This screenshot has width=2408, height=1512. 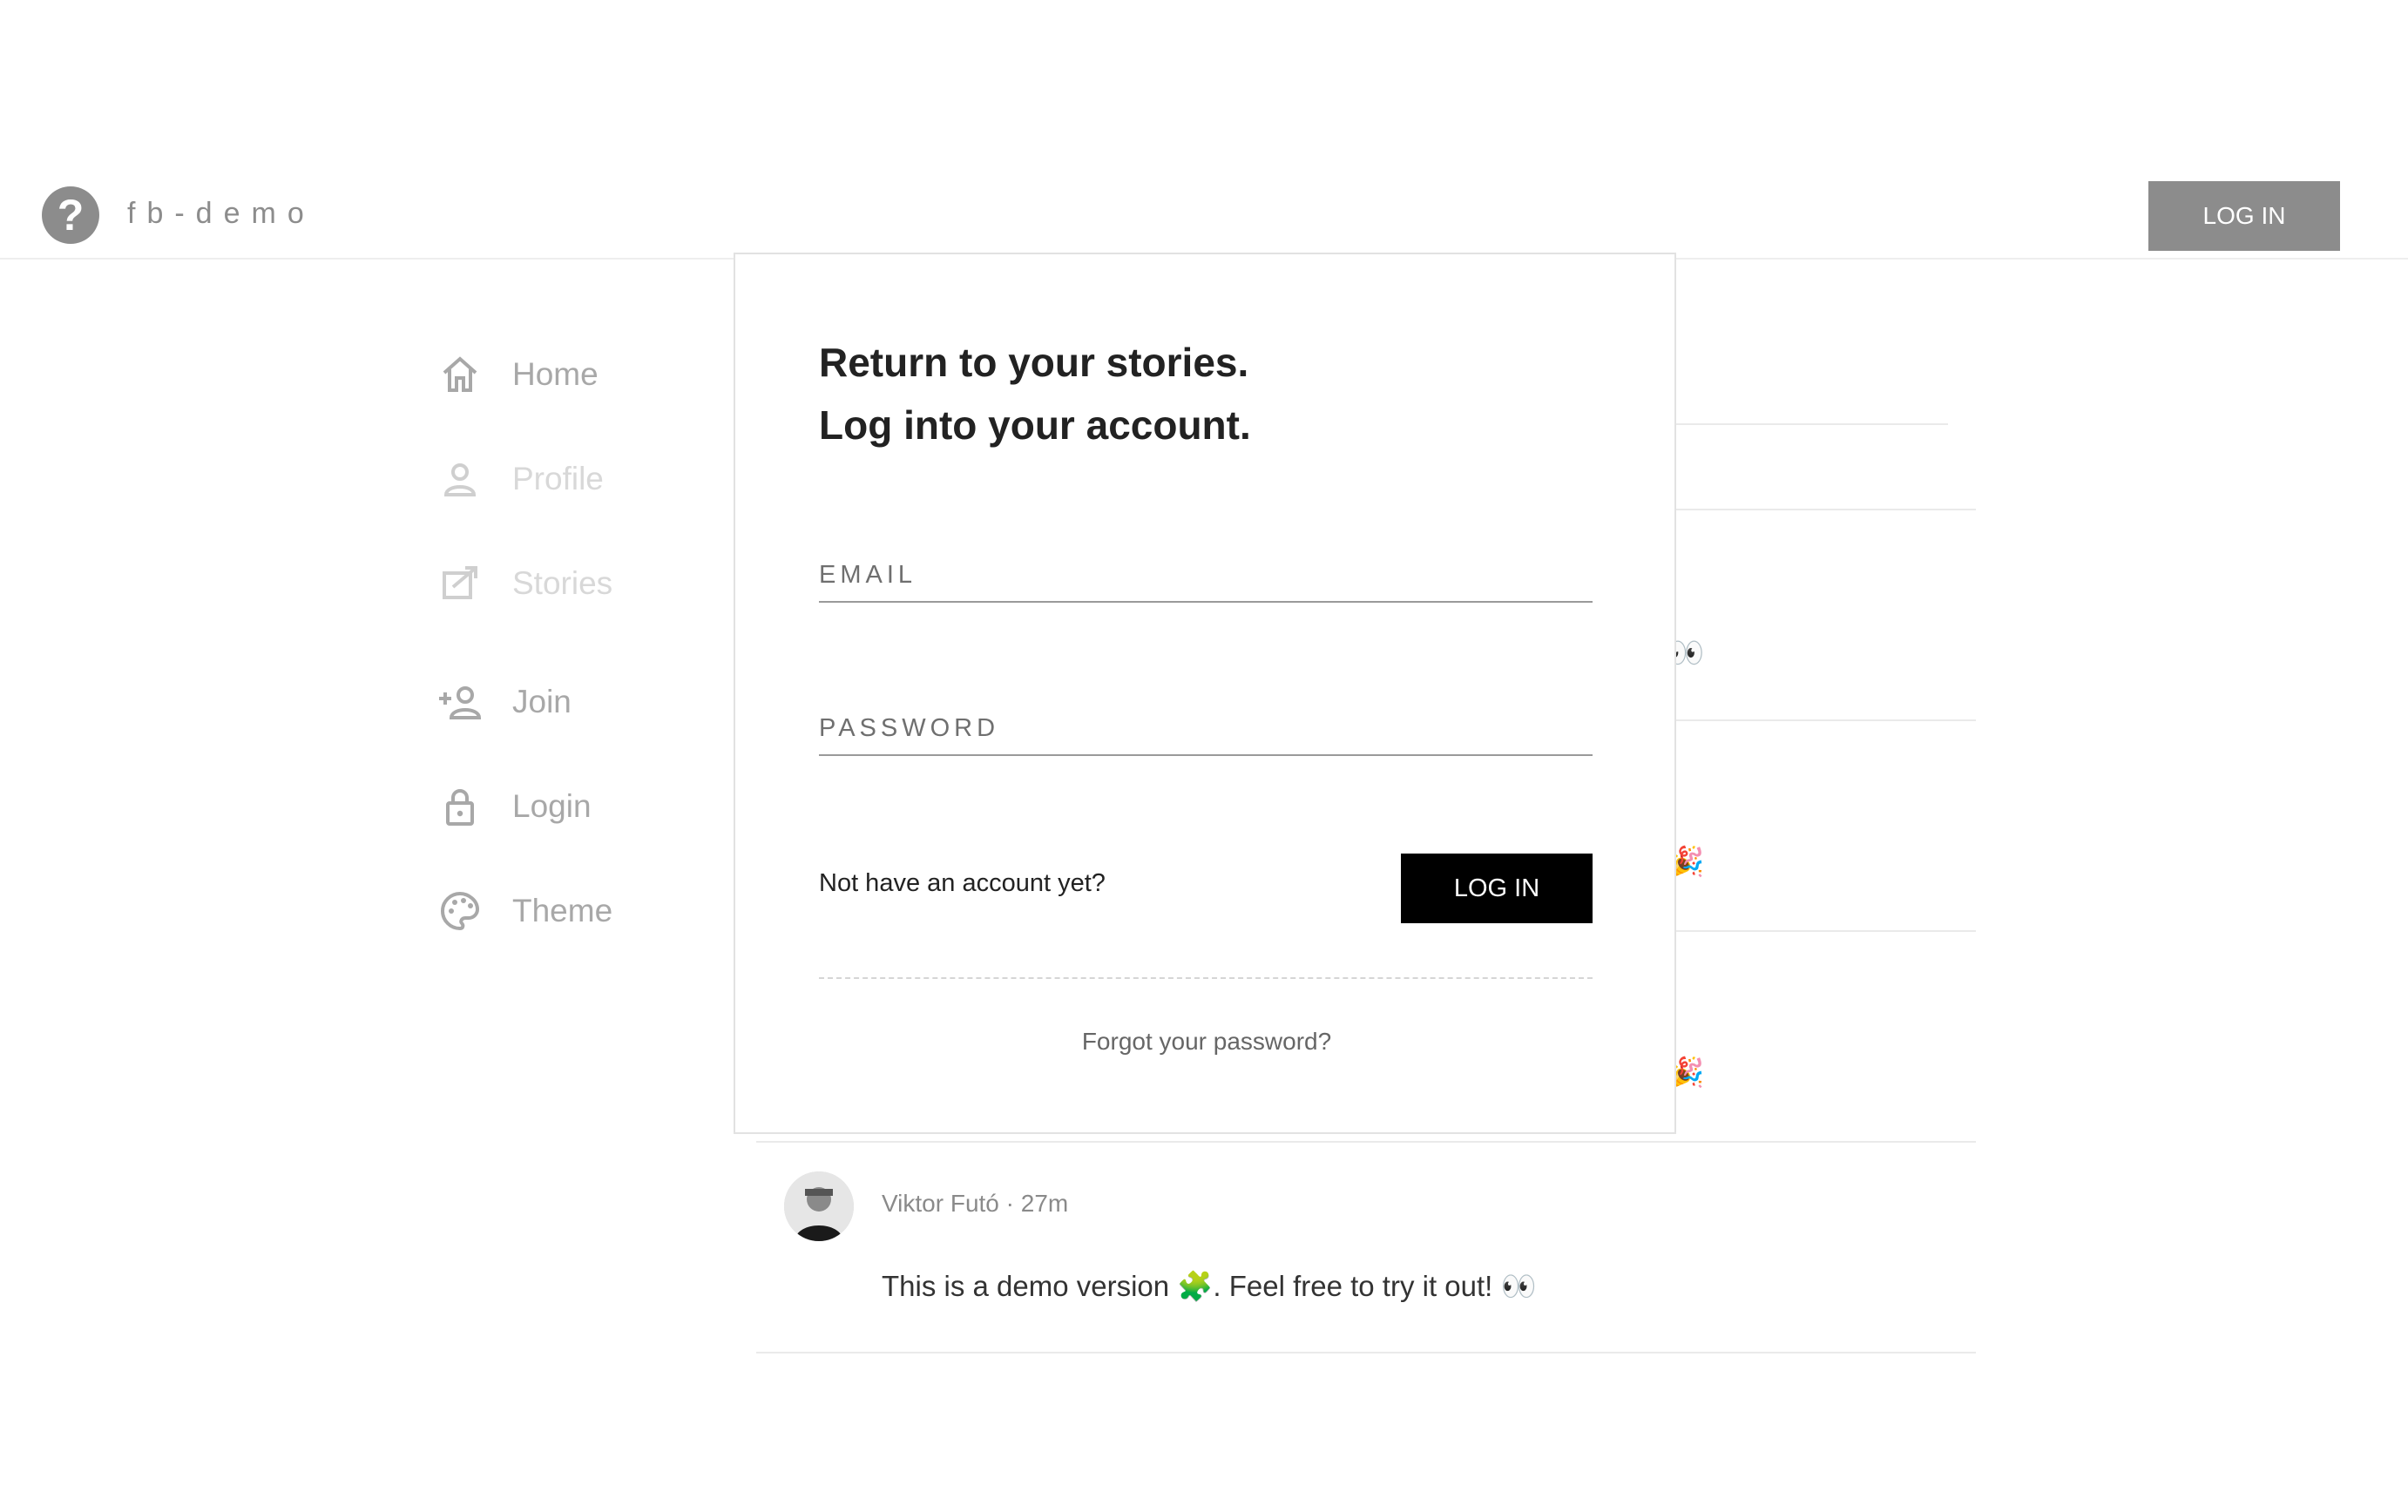 I want to click on sidebar-item-label: Login, so click(x=552, y=806).